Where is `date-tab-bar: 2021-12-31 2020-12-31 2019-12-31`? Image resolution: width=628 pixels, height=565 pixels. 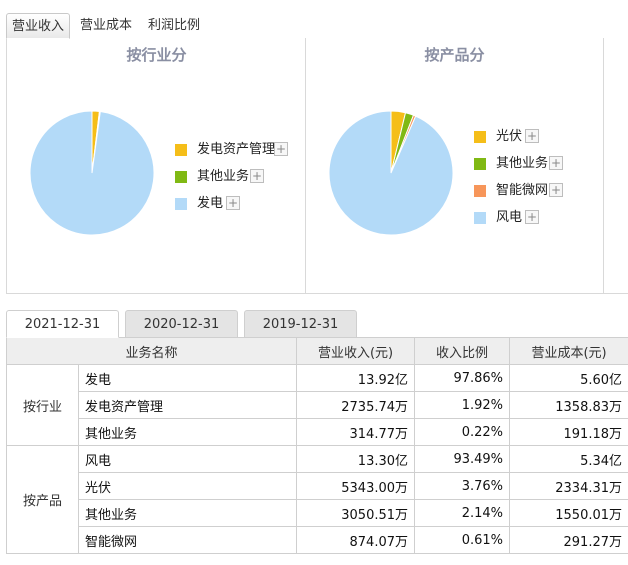
date-tab-bar: 2021-12-31 2020-12-31 2019-12-31 is located at coordinates (317, 324).